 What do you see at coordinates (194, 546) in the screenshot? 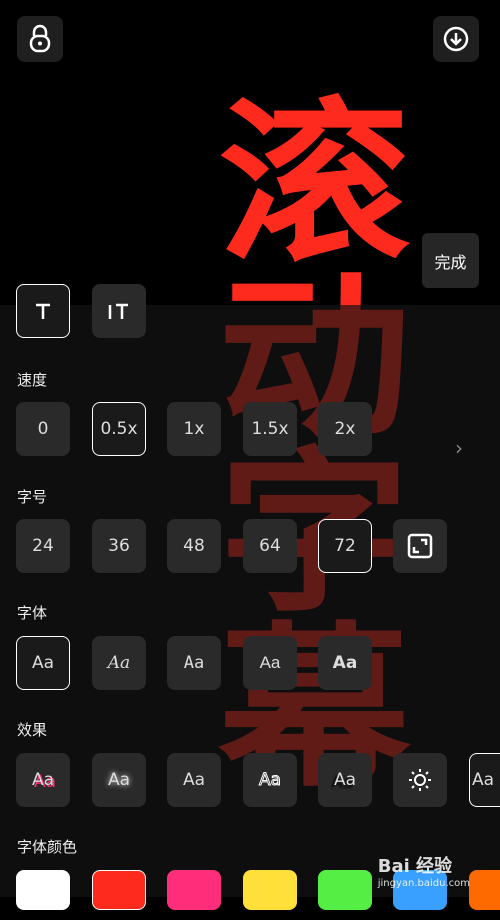
I see `size-option: 48` at bounding box center [194, 546].